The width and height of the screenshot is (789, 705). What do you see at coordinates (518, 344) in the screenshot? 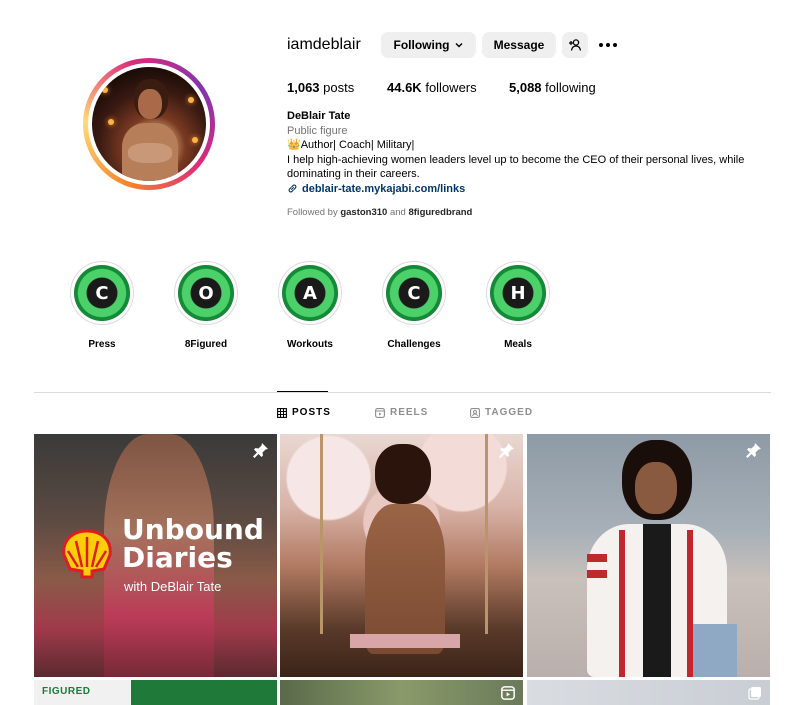
I see `highlight-label: Meals` at bounding box center [518, 344].